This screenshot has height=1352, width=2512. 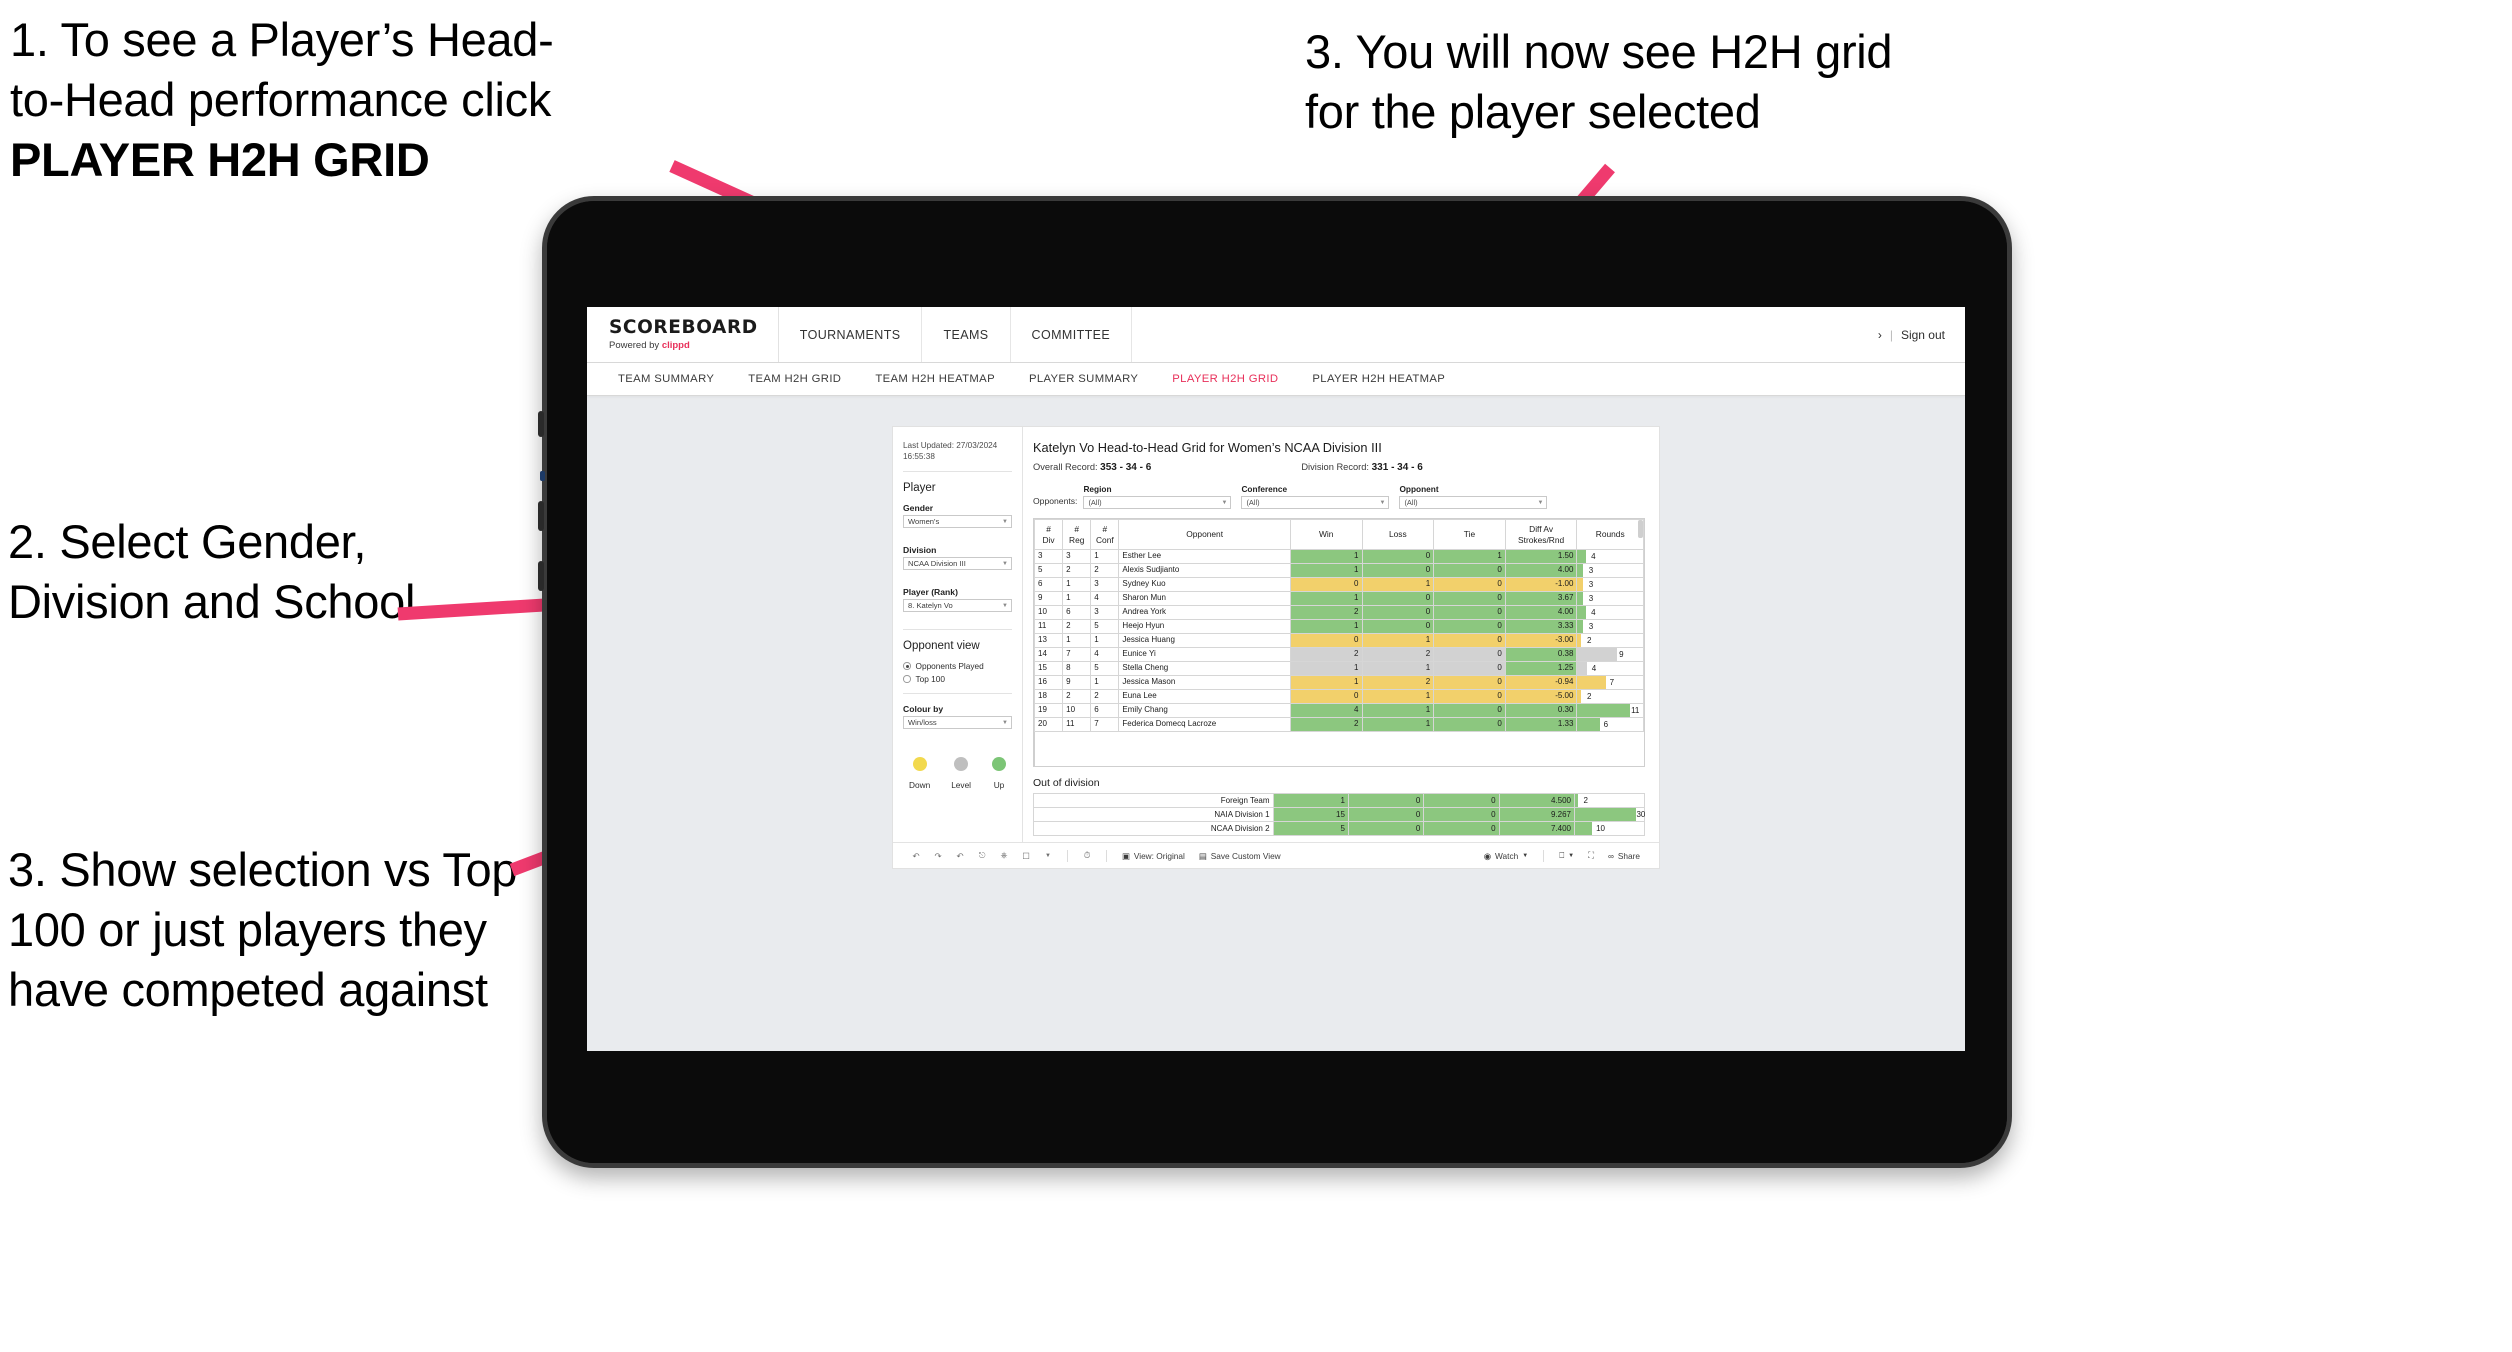 I want to click on gender-select: Women's ▼, so click(x=957, y=522).